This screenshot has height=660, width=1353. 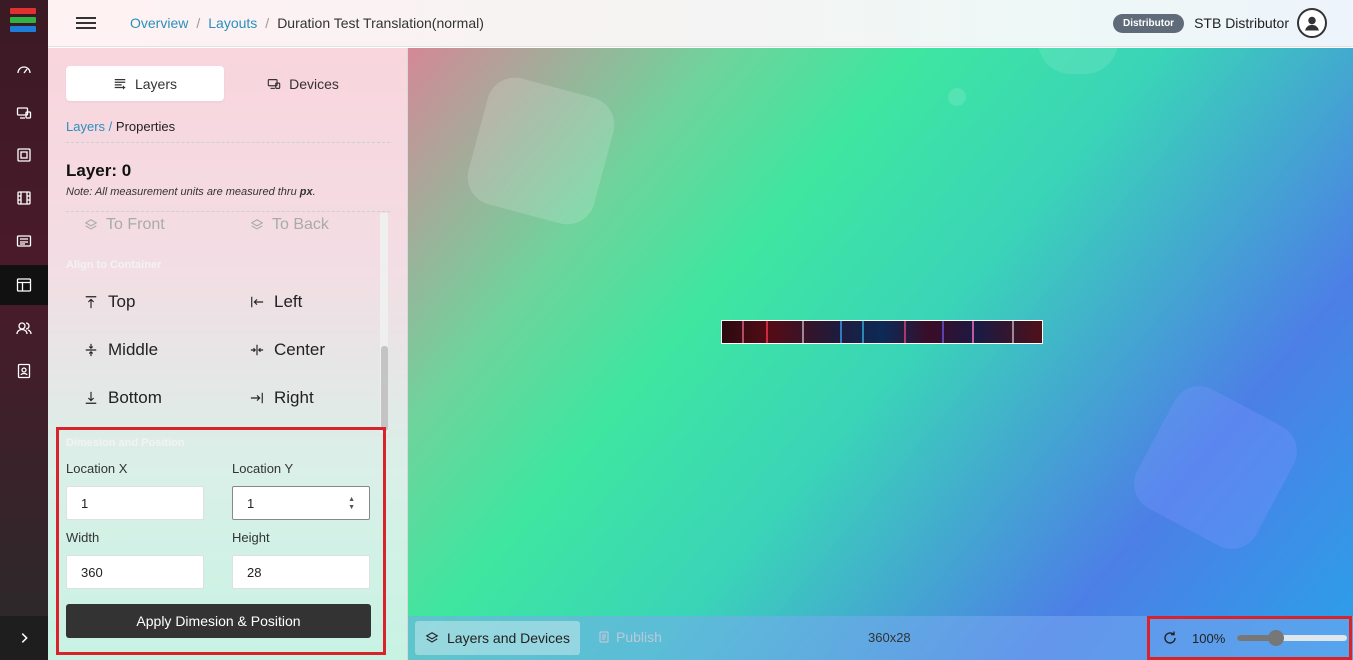 I want to click on align-right-icon, so click(x=256, y=398).